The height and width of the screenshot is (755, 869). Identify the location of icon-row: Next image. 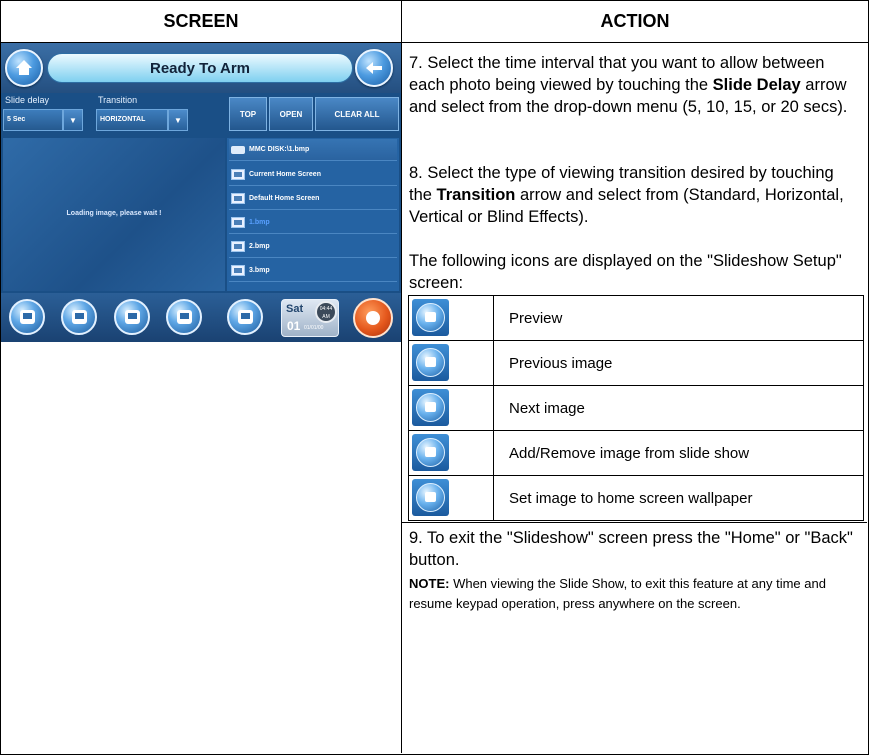
(636, 408).